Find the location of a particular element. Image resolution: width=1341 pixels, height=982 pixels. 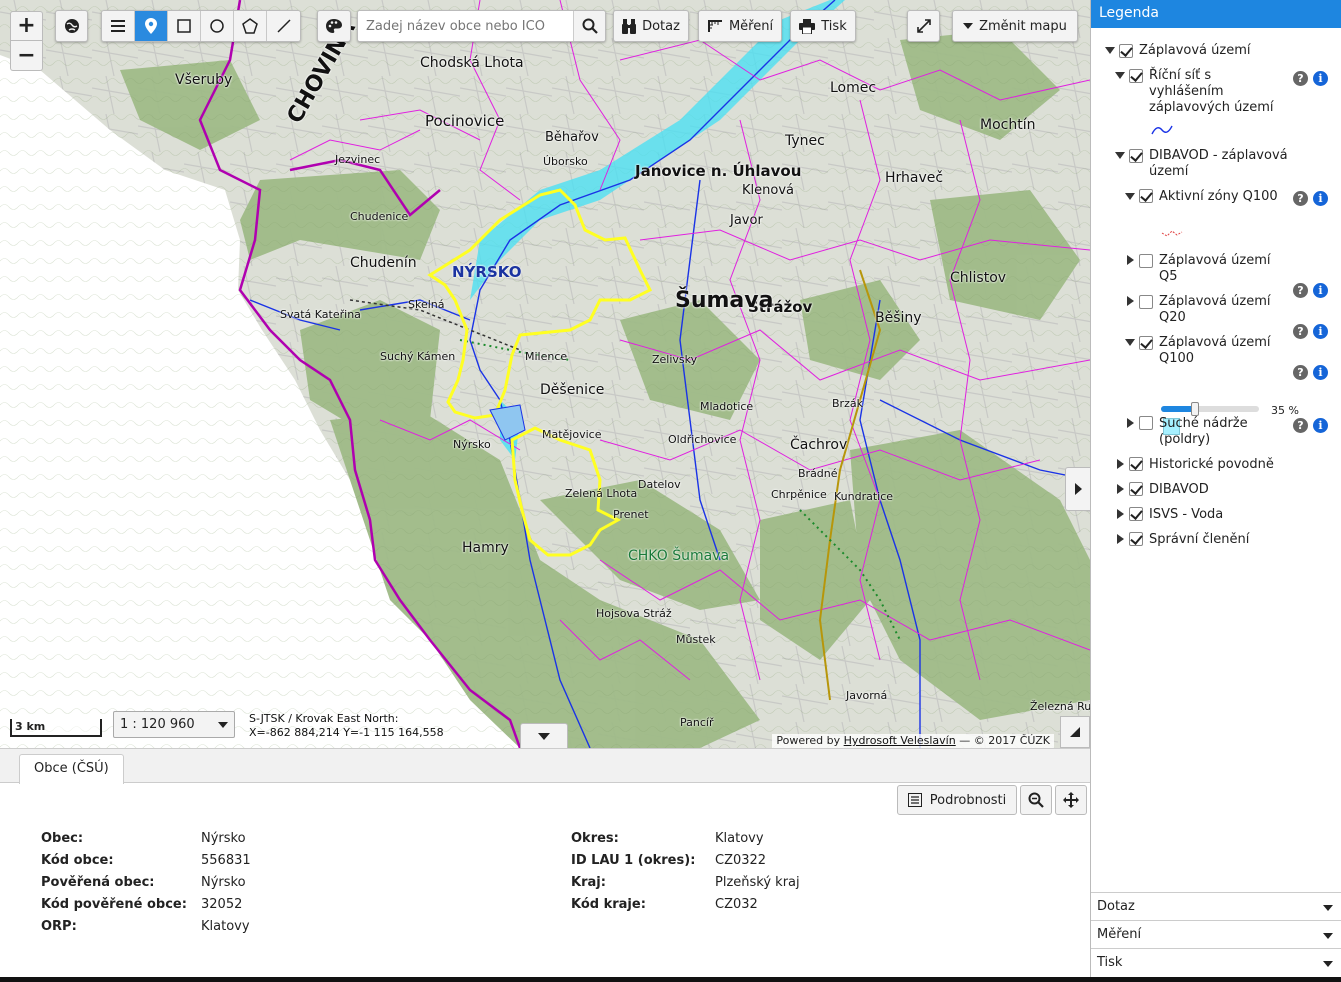

legend-title: Legenda is located at coordinates (1216, 14).